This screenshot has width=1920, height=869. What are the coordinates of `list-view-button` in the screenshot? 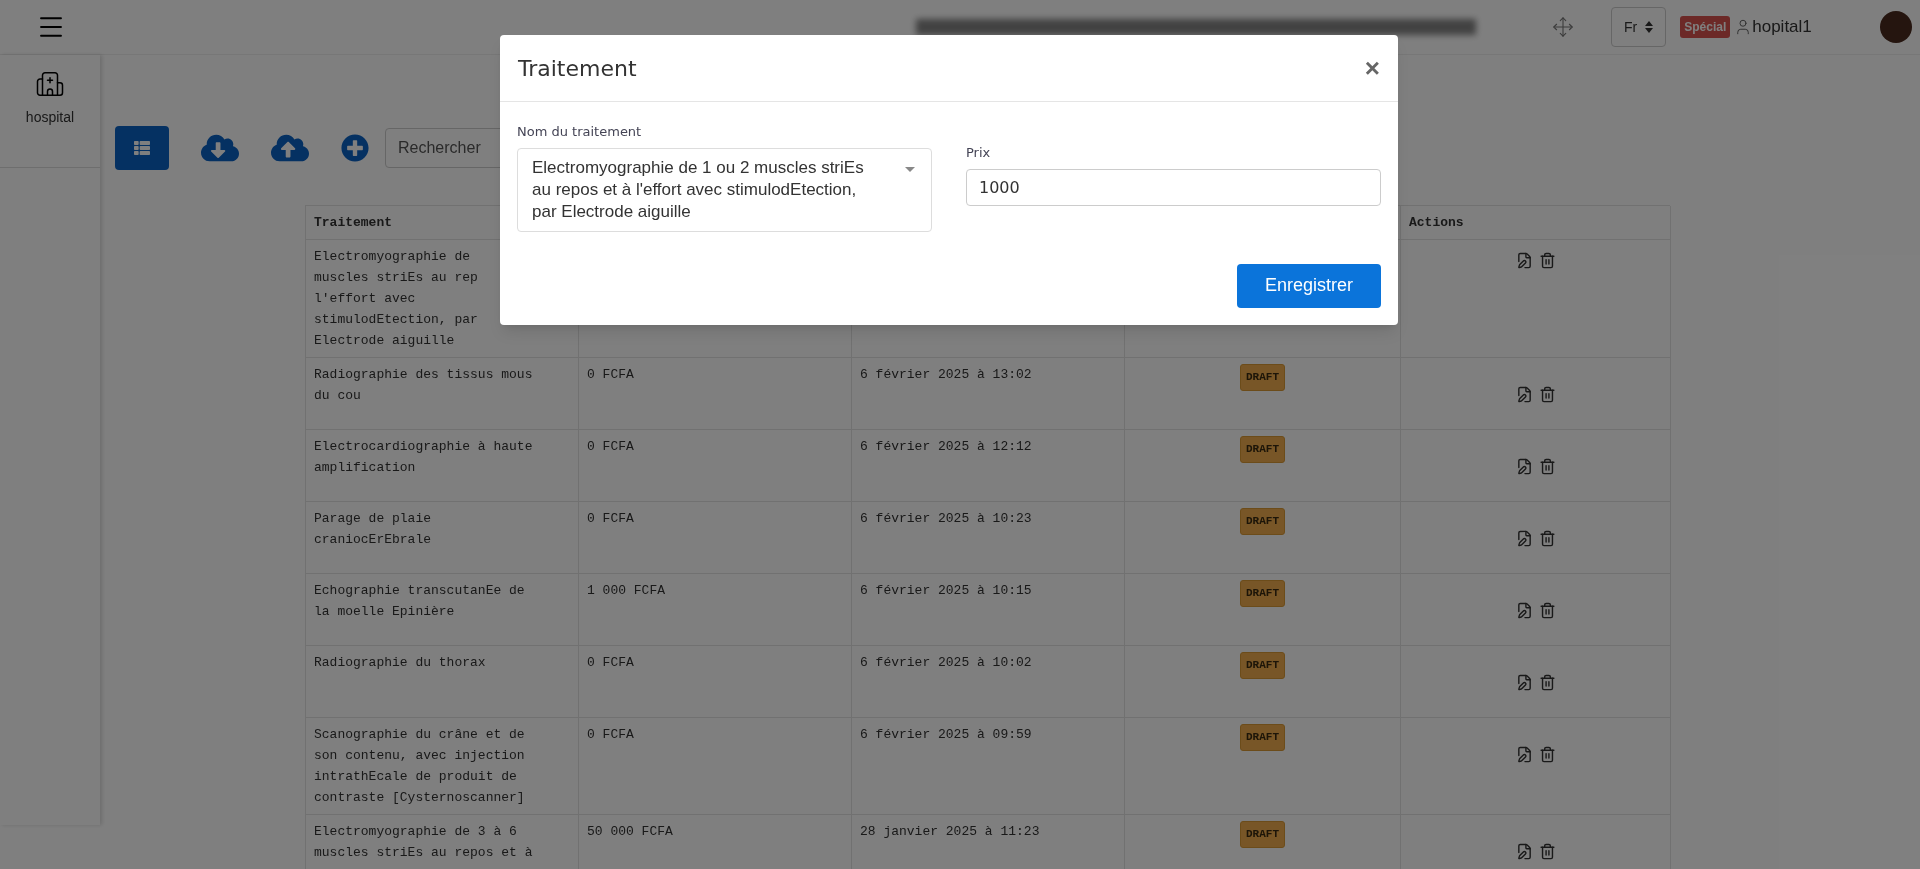 It's located at (142, 148).